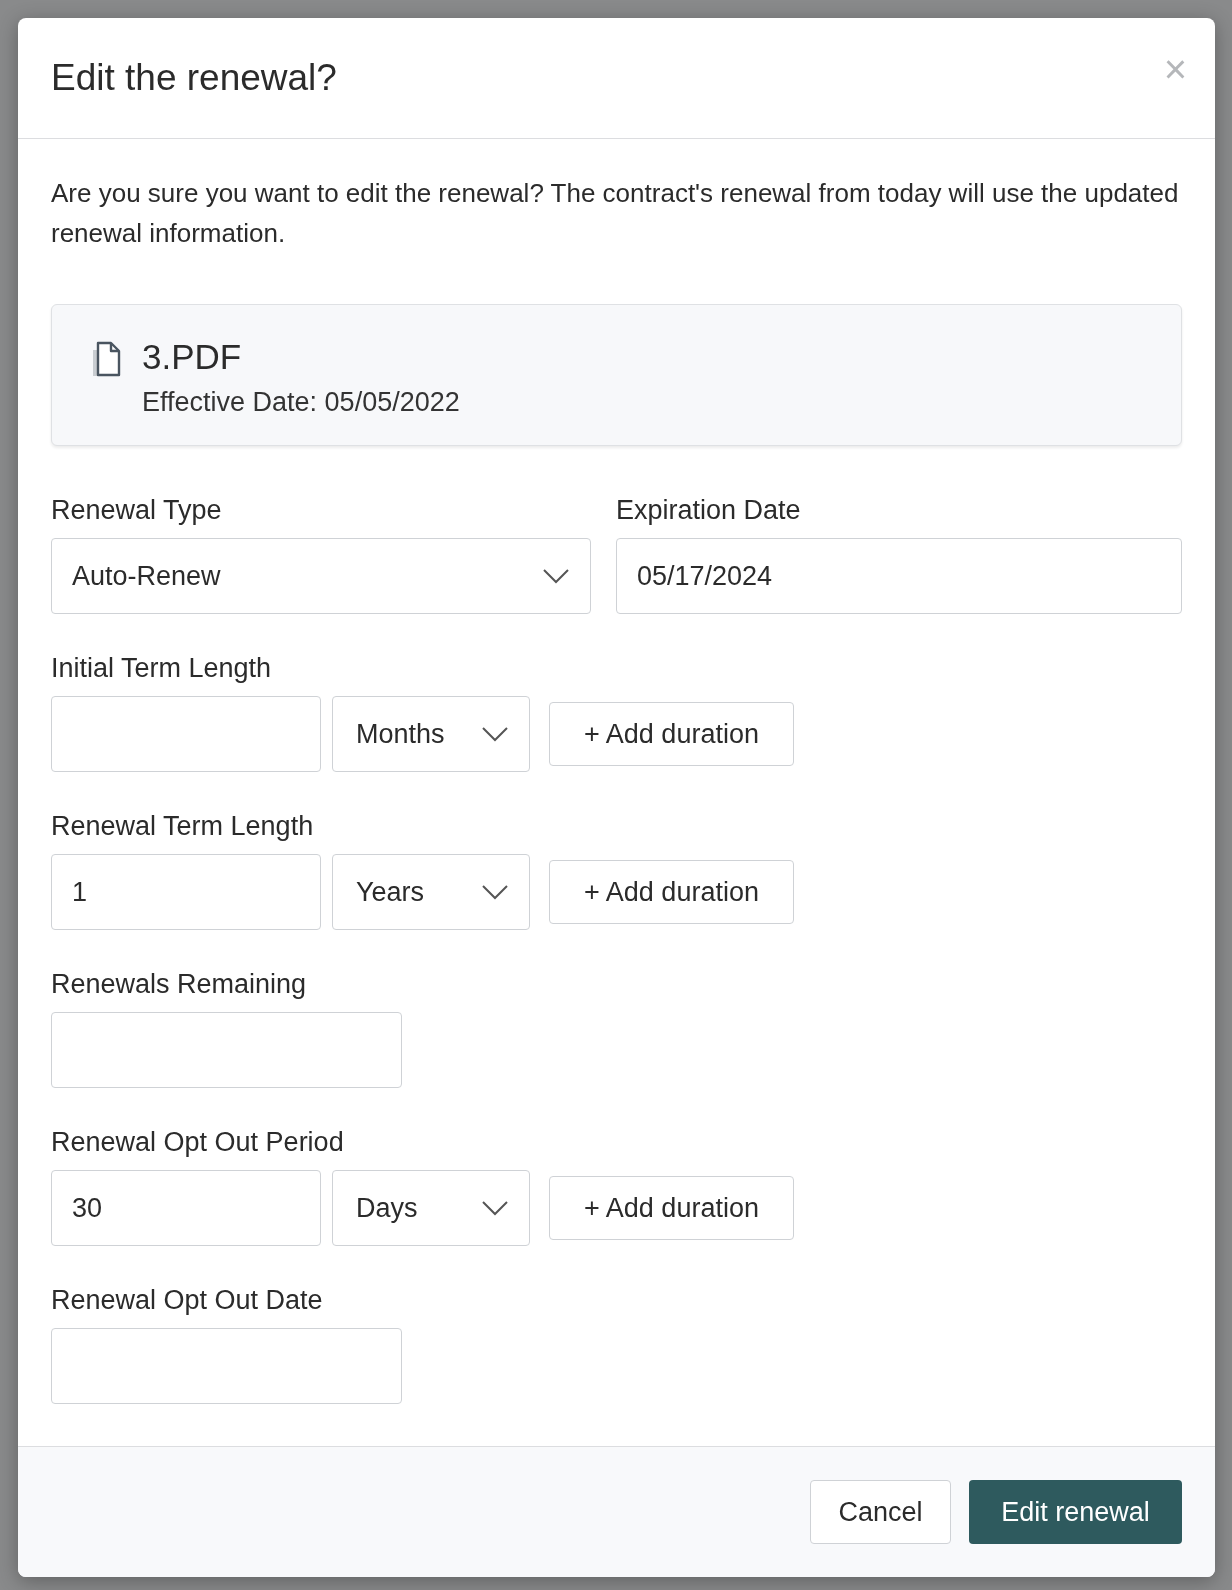 This screenshot has width=1232, height=1590. What do you see at coordinates (709, 510) in the screenshot?
I see `field-label: Expiration Date` at bounding box center [709, 510].